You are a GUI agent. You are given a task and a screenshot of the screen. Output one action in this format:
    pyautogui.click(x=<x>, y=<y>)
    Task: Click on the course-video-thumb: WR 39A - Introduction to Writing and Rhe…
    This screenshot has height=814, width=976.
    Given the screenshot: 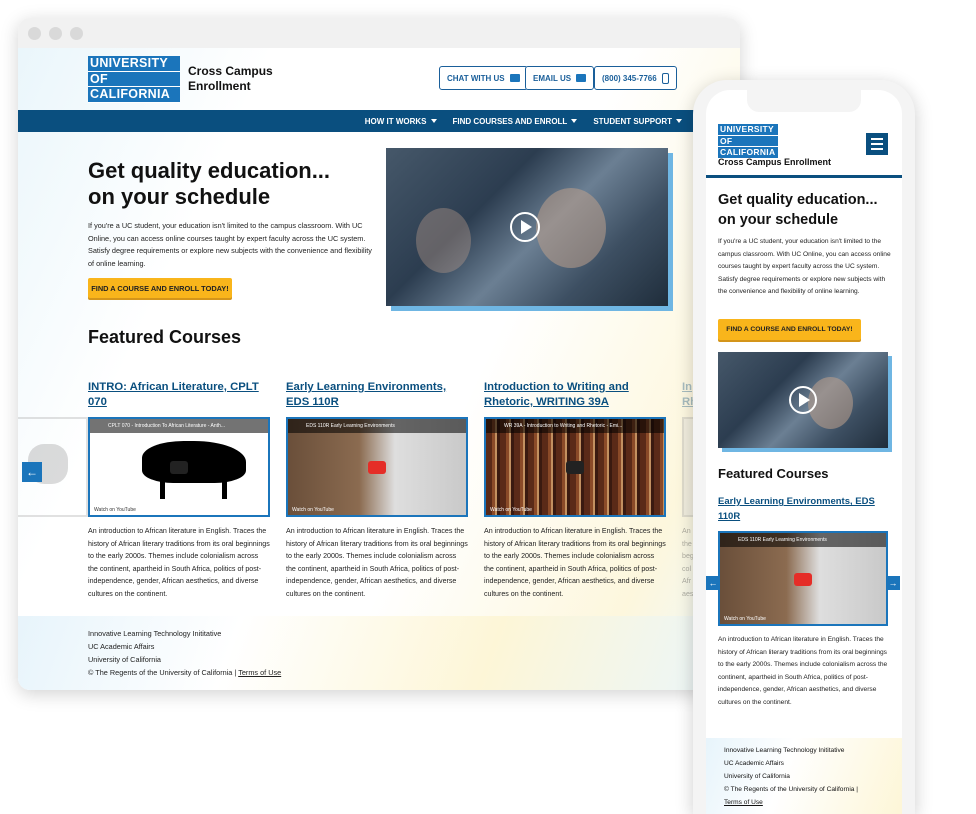 What is the action you would take?
    pyautogui.click(x=575, y=467)
    